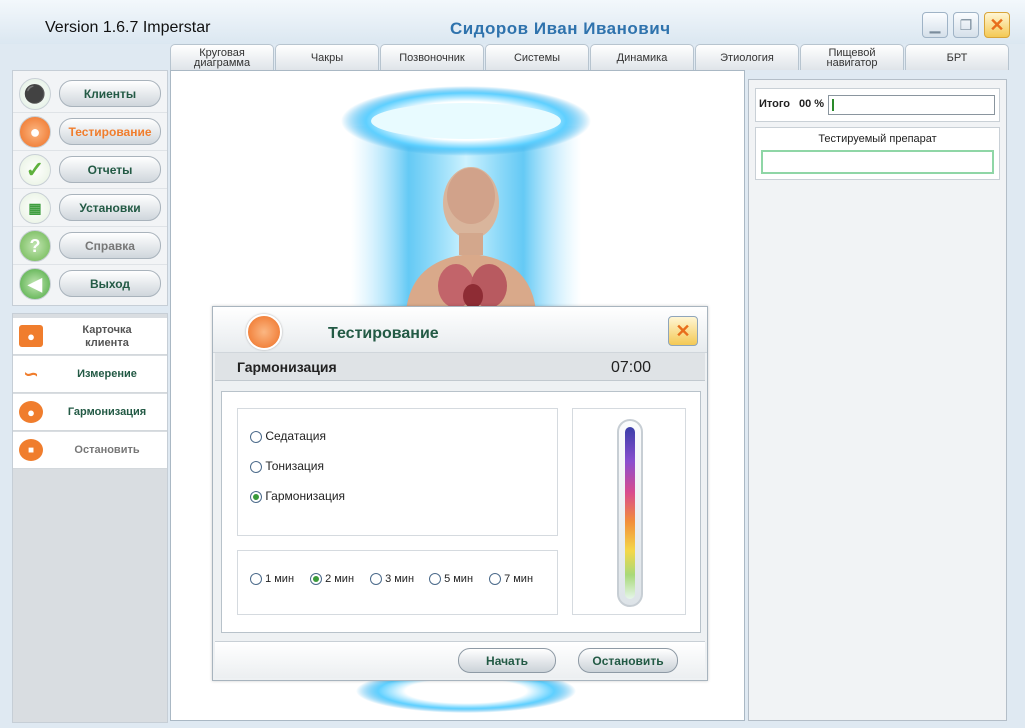  I want to click on help-button: Справка, so click(110, 245).